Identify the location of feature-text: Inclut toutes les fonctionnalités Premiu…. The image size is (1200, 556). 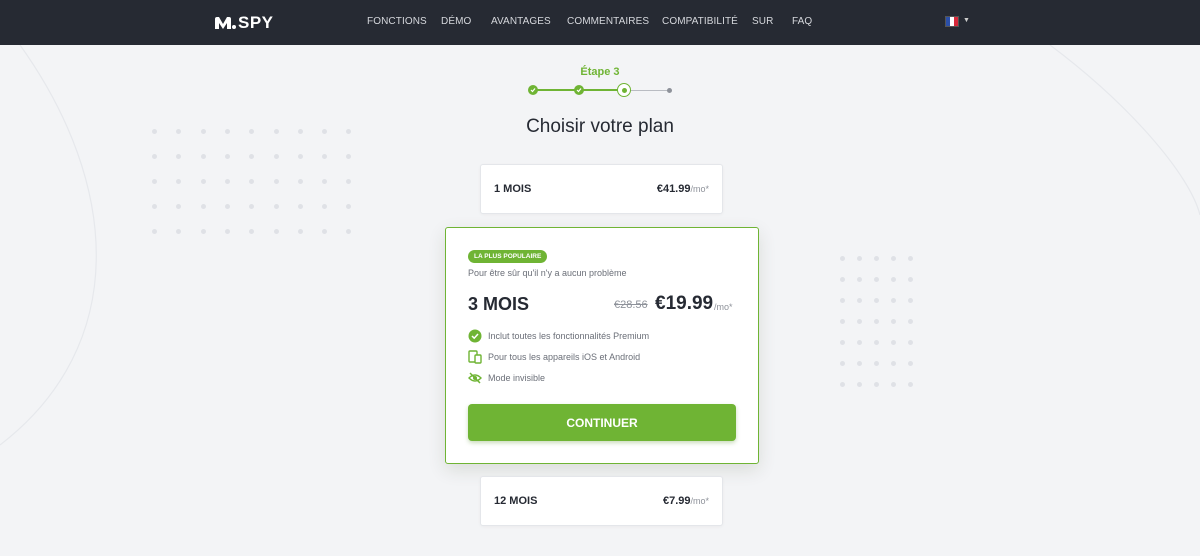
(569, 336).